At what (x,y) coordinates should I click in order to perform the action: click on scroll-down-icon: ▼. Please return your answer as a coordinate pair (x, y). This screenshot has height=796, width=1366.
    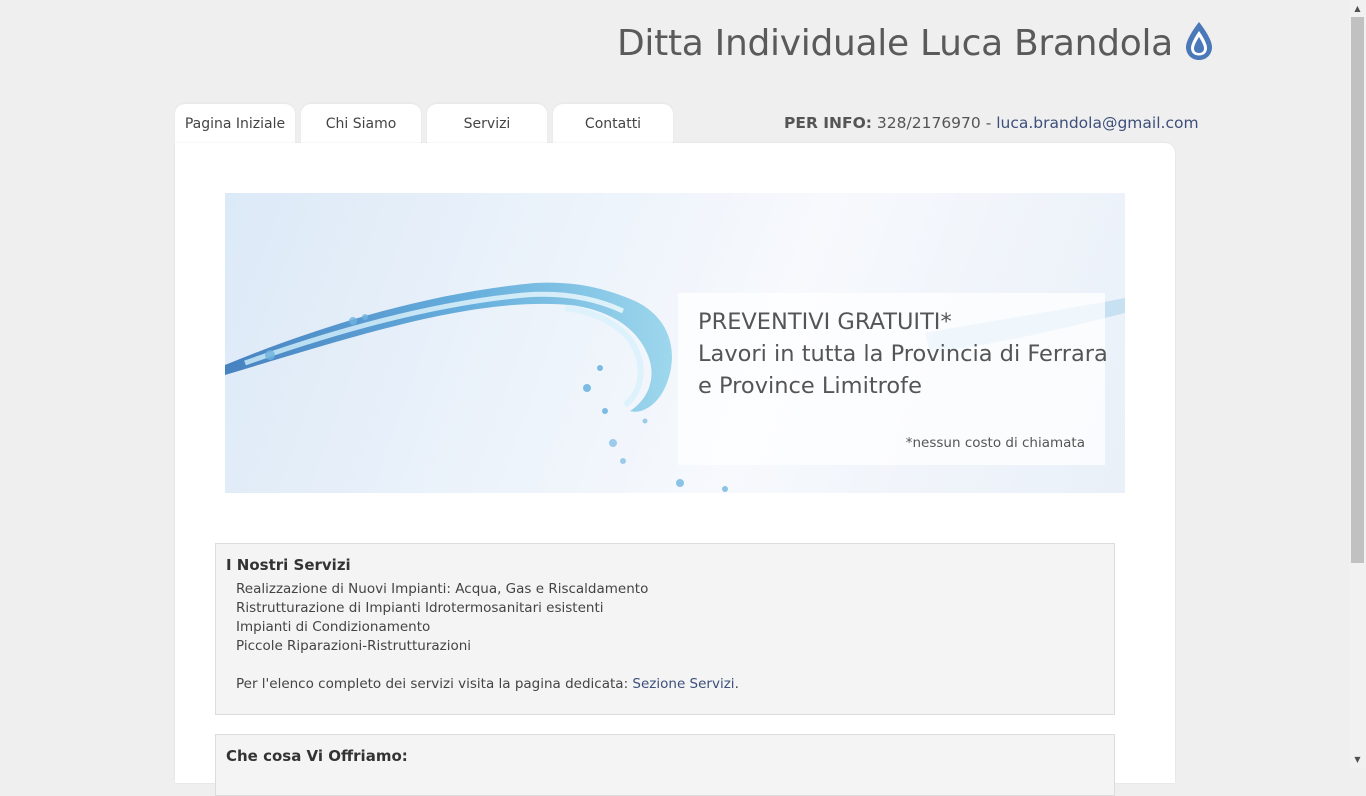
    Looking at the image, I should click on (1357, 759).